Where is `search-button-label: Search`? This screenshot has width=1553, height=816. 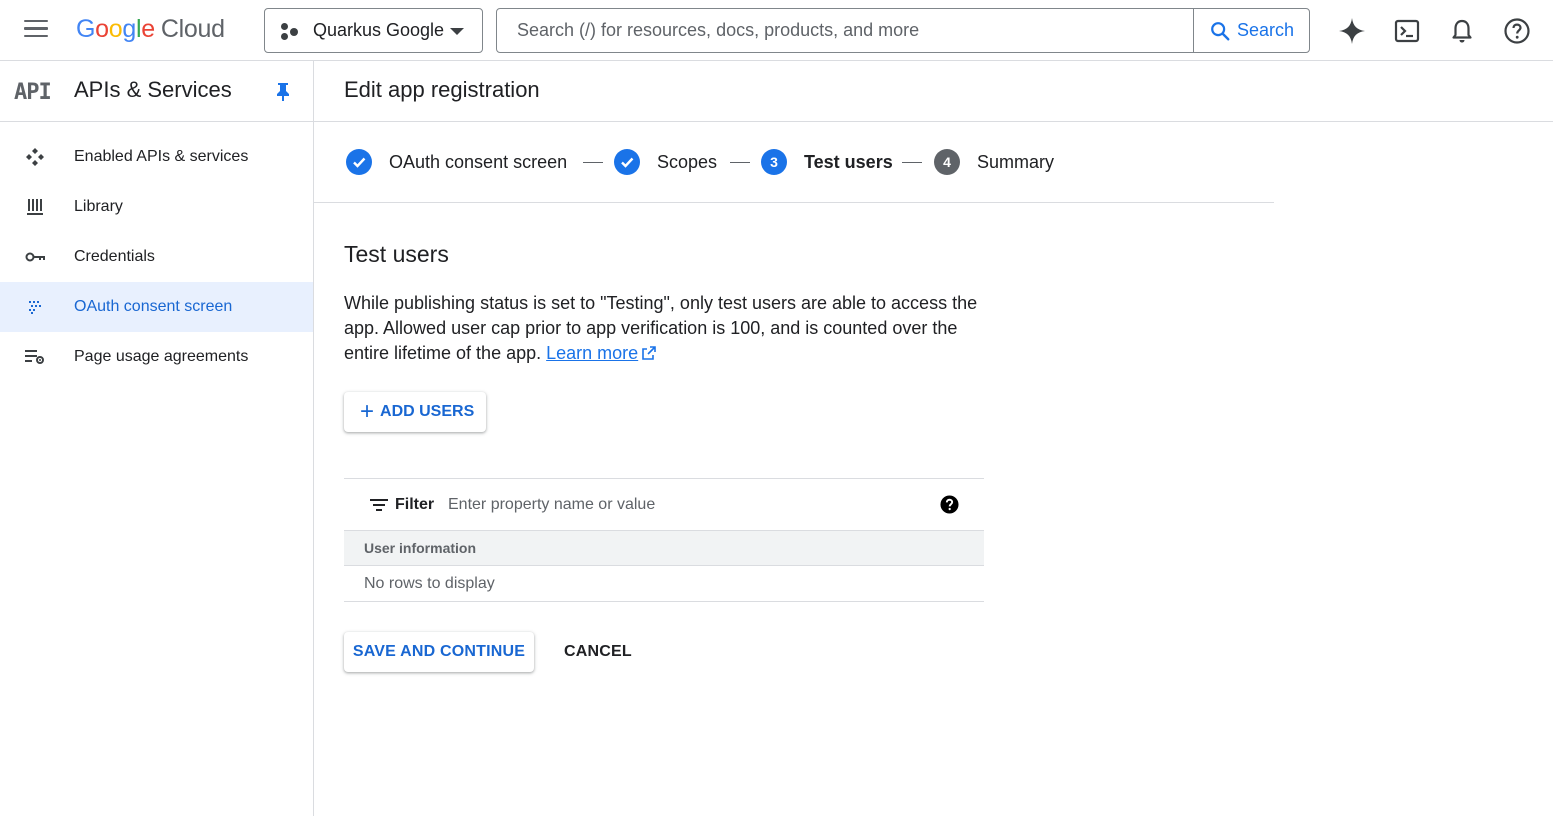
search-button-label: Search is located at coordinates (1265, 30).